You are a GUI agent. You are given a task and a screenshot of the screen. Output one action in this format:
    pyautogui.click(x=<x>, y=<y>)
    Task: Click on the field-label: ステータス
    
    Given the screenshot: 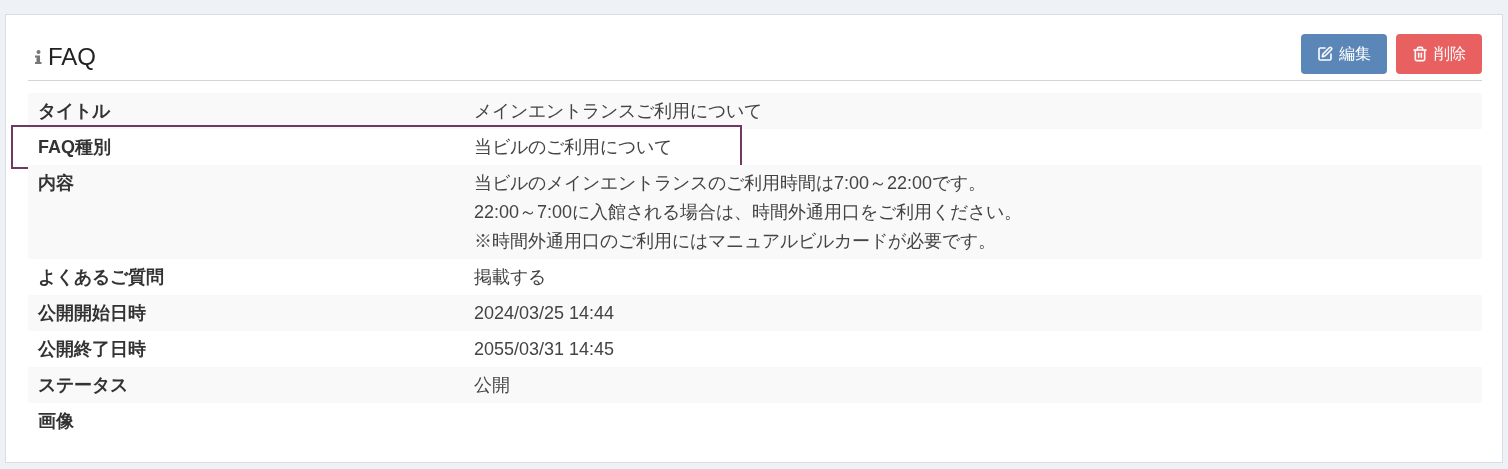 What is the action you would take?
    pyautogui.click(x=83, y=385)
    